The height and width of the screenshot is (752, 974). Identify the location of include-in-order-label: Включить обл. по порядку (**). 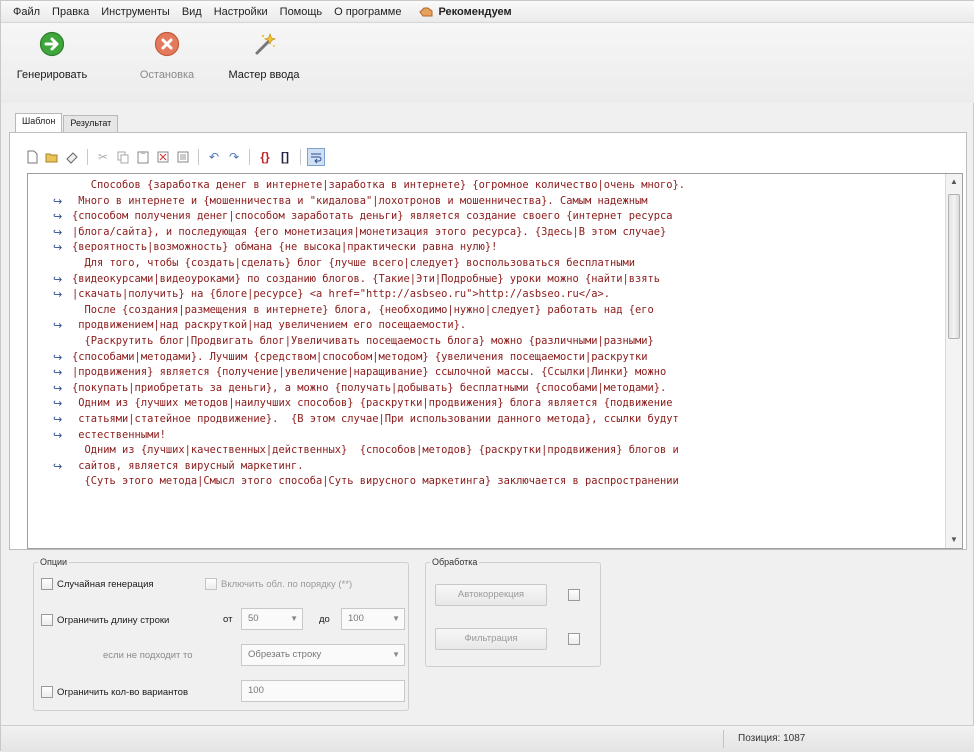
(287, 584).